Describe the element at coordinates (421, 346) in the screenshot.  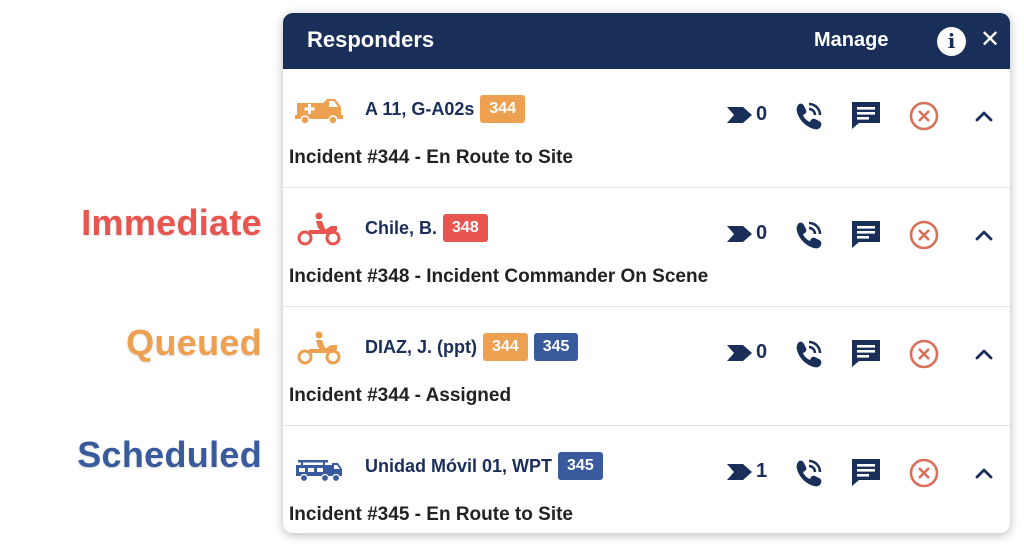
I see `responder-name: DIAZ, J. (ppt)` at that location.